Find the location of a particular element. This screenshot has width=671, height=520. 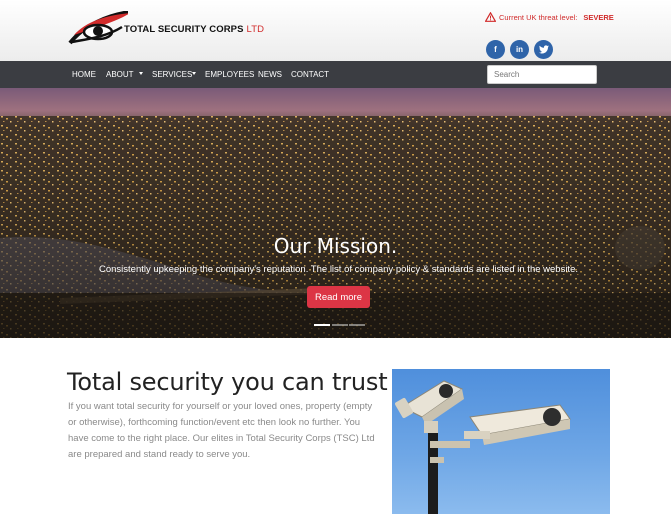

nav-home: HOME is located at coordinates (84, 74).